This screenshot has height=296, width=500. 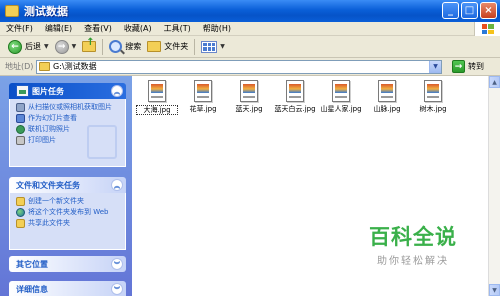 I want to click on forward-arrow-icon: →, so click(x=61, y=46).